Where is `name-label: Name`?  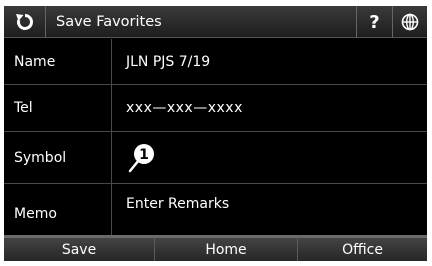
name-label: Name is located at coordinates (58, 61).